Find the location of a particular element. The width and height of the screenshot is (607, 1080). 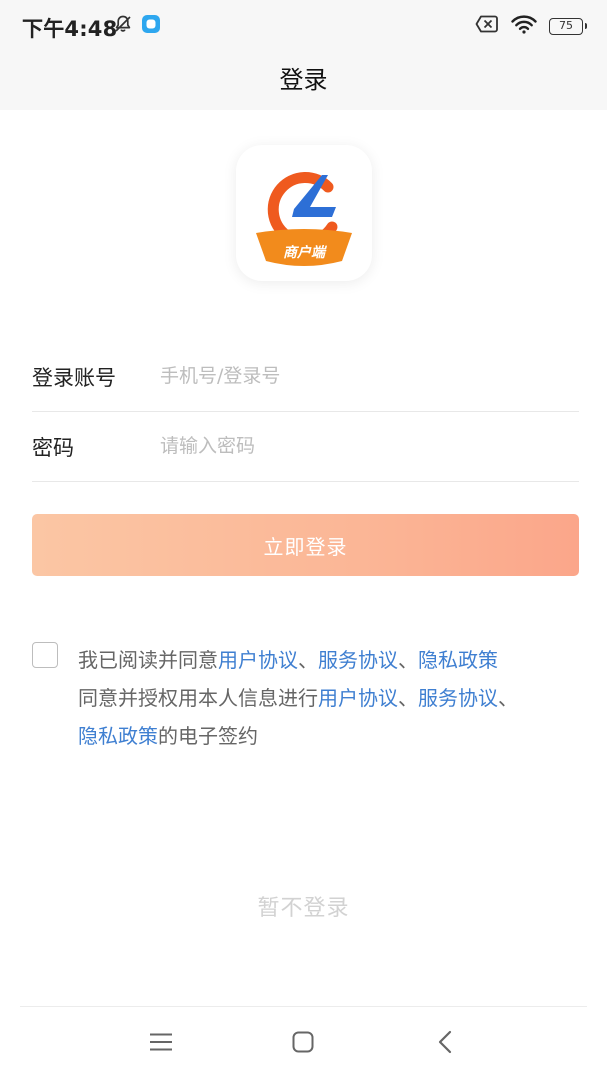

menu-button is located at coordinates (161, 1044).